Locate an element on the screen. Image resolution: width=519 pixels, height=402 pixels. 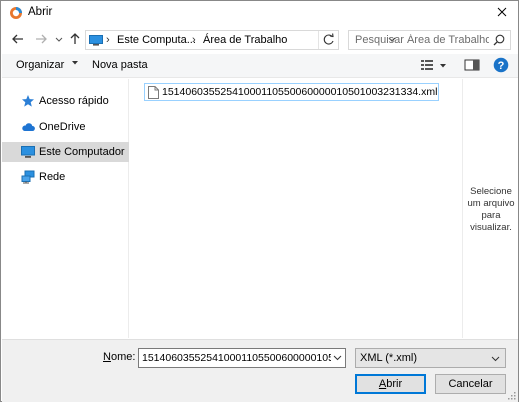
network-icon is located at coordinates (28, 177).